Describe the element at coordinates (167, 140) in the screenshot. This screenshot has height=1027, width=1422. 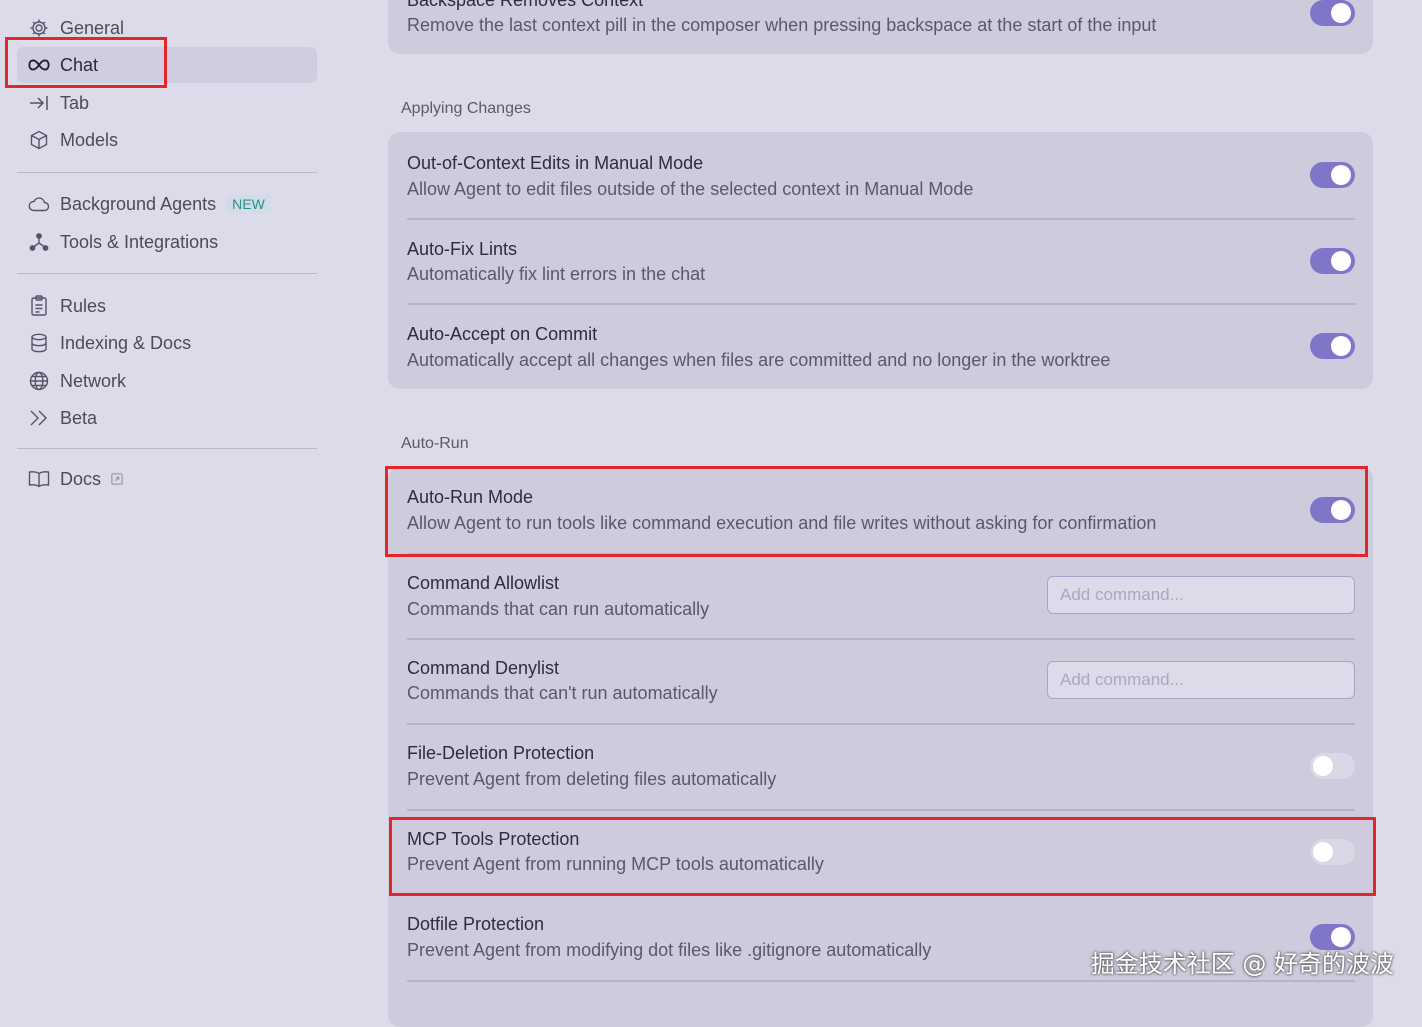
I see `sidebar-item-models: Models` at that location.